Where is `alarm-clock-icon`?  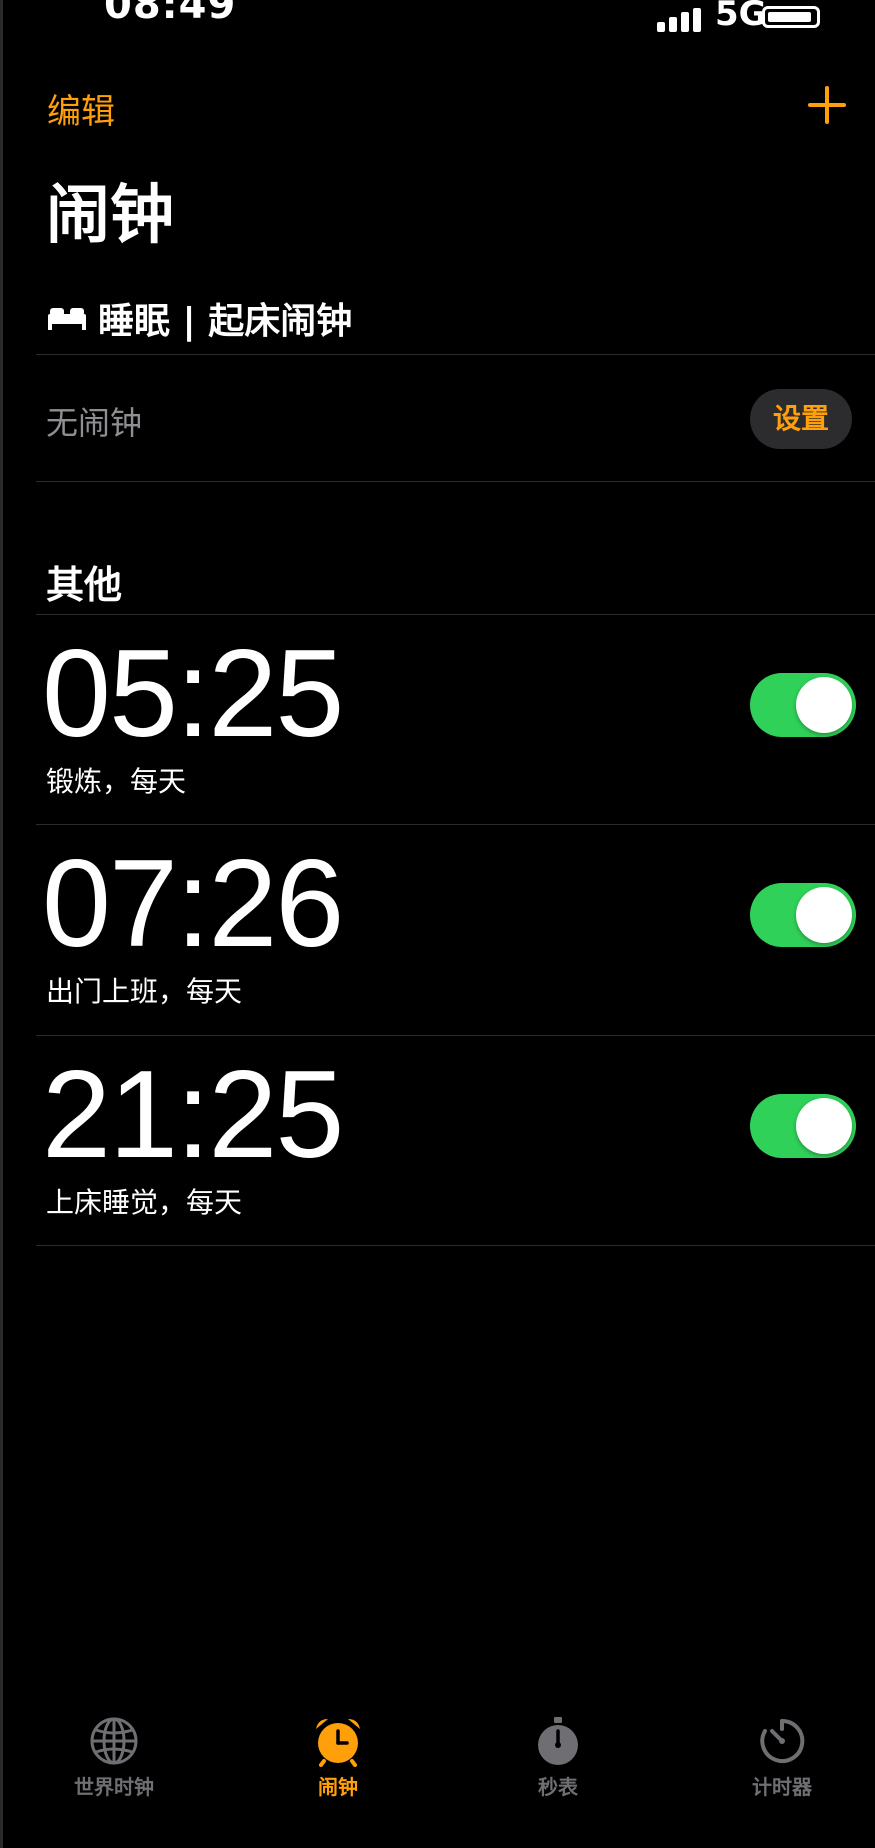
alarm-clock-icon is located at coordinates (338, 1743).